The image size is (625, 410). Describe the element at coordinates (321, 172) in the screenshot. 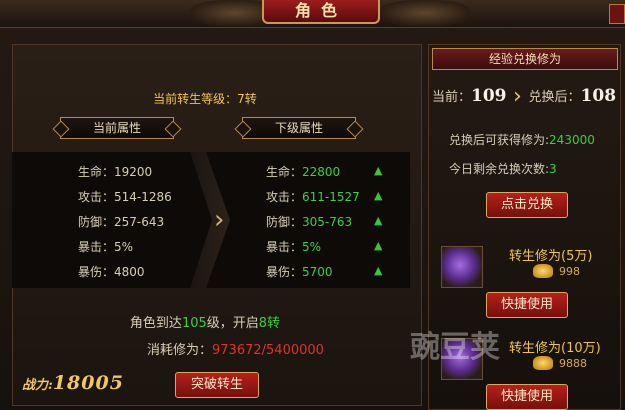

I see `stat-value: 22800` at that location.